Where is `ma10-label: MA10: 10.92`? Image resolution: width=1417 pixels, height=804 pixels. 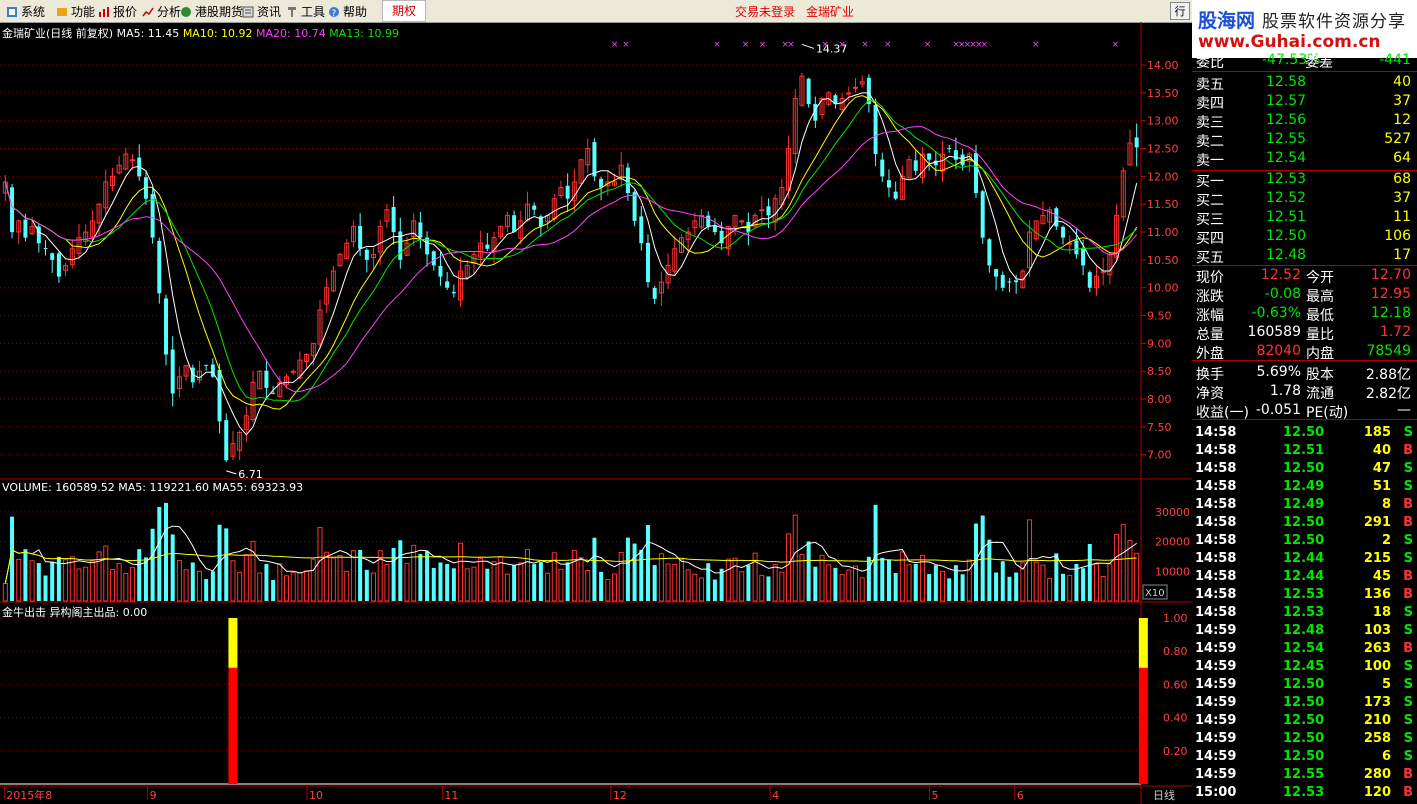
ma10-label: MA10: 10.92 is located at coordinates (217, 33).